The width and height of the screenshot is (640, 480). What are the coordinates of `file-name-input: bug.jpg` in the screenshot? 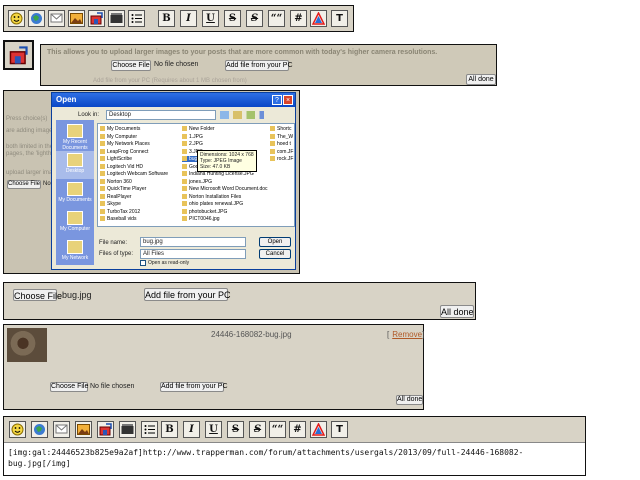 It's located at (193, 242).